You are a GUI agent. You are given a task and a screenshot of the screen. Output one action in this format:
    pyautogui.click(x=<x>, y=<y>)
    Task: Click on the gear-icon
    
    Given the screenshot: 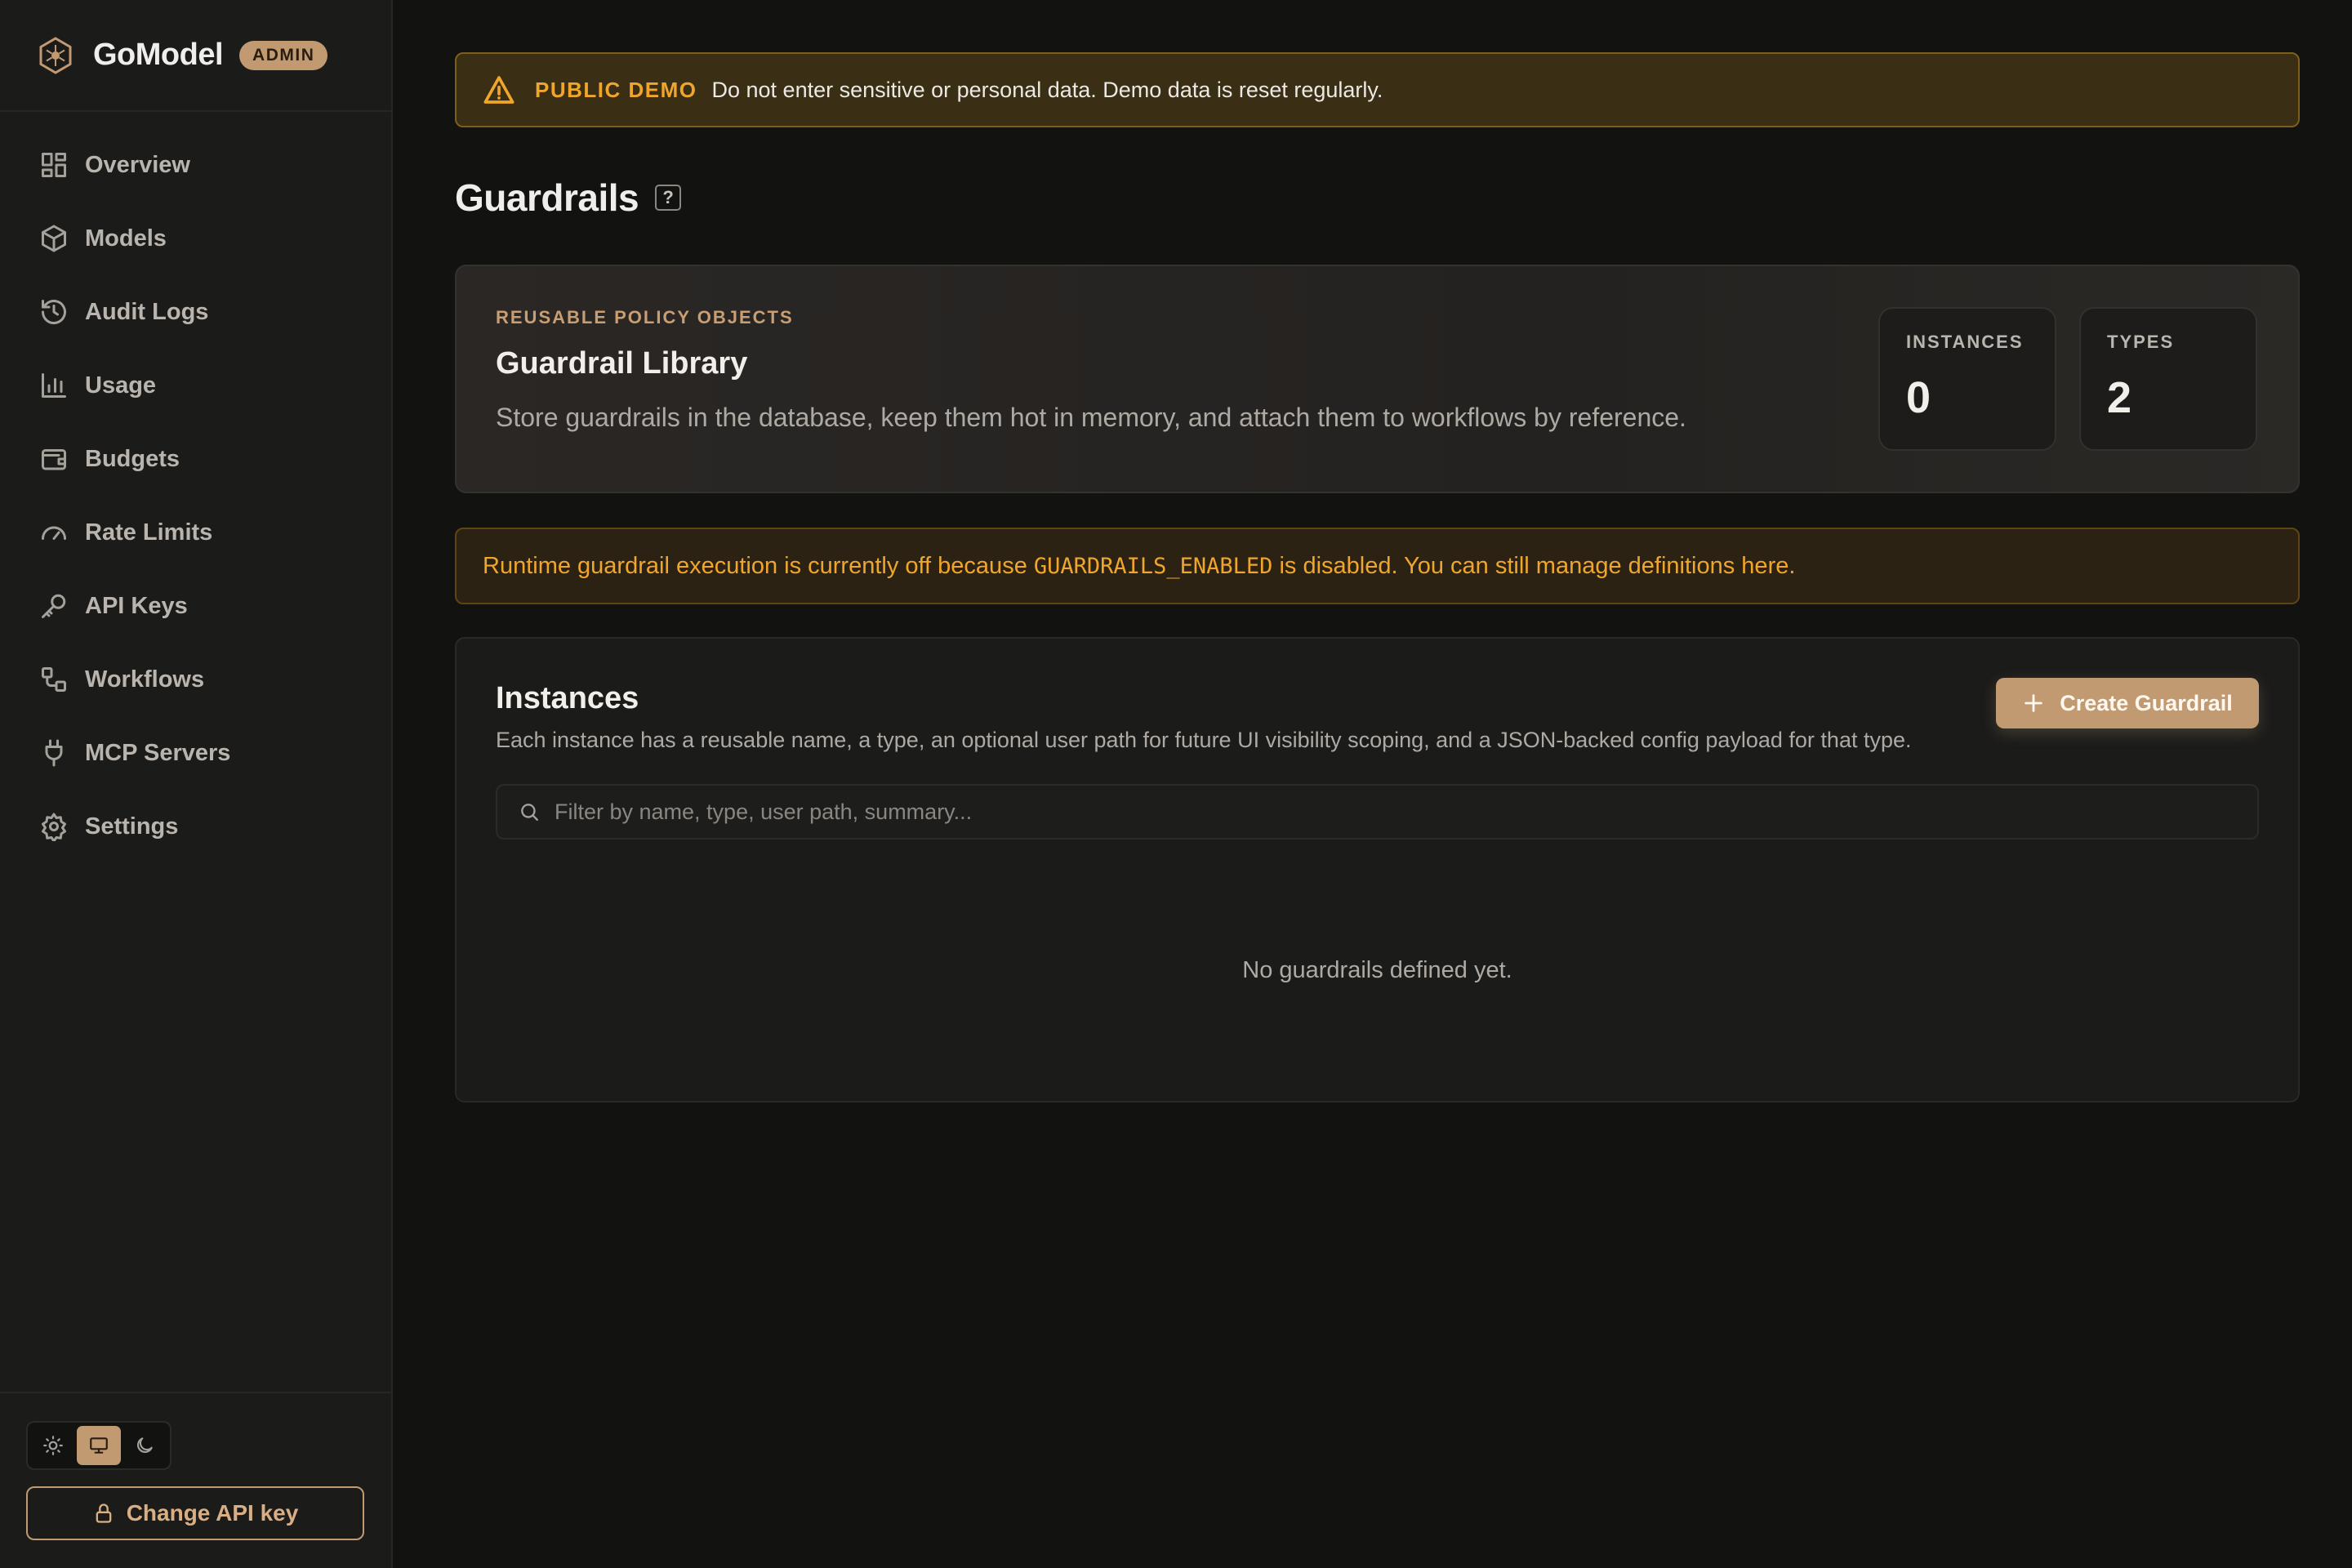 What is the action you would take?
    pyautogui.click(x=54, y=827)
    